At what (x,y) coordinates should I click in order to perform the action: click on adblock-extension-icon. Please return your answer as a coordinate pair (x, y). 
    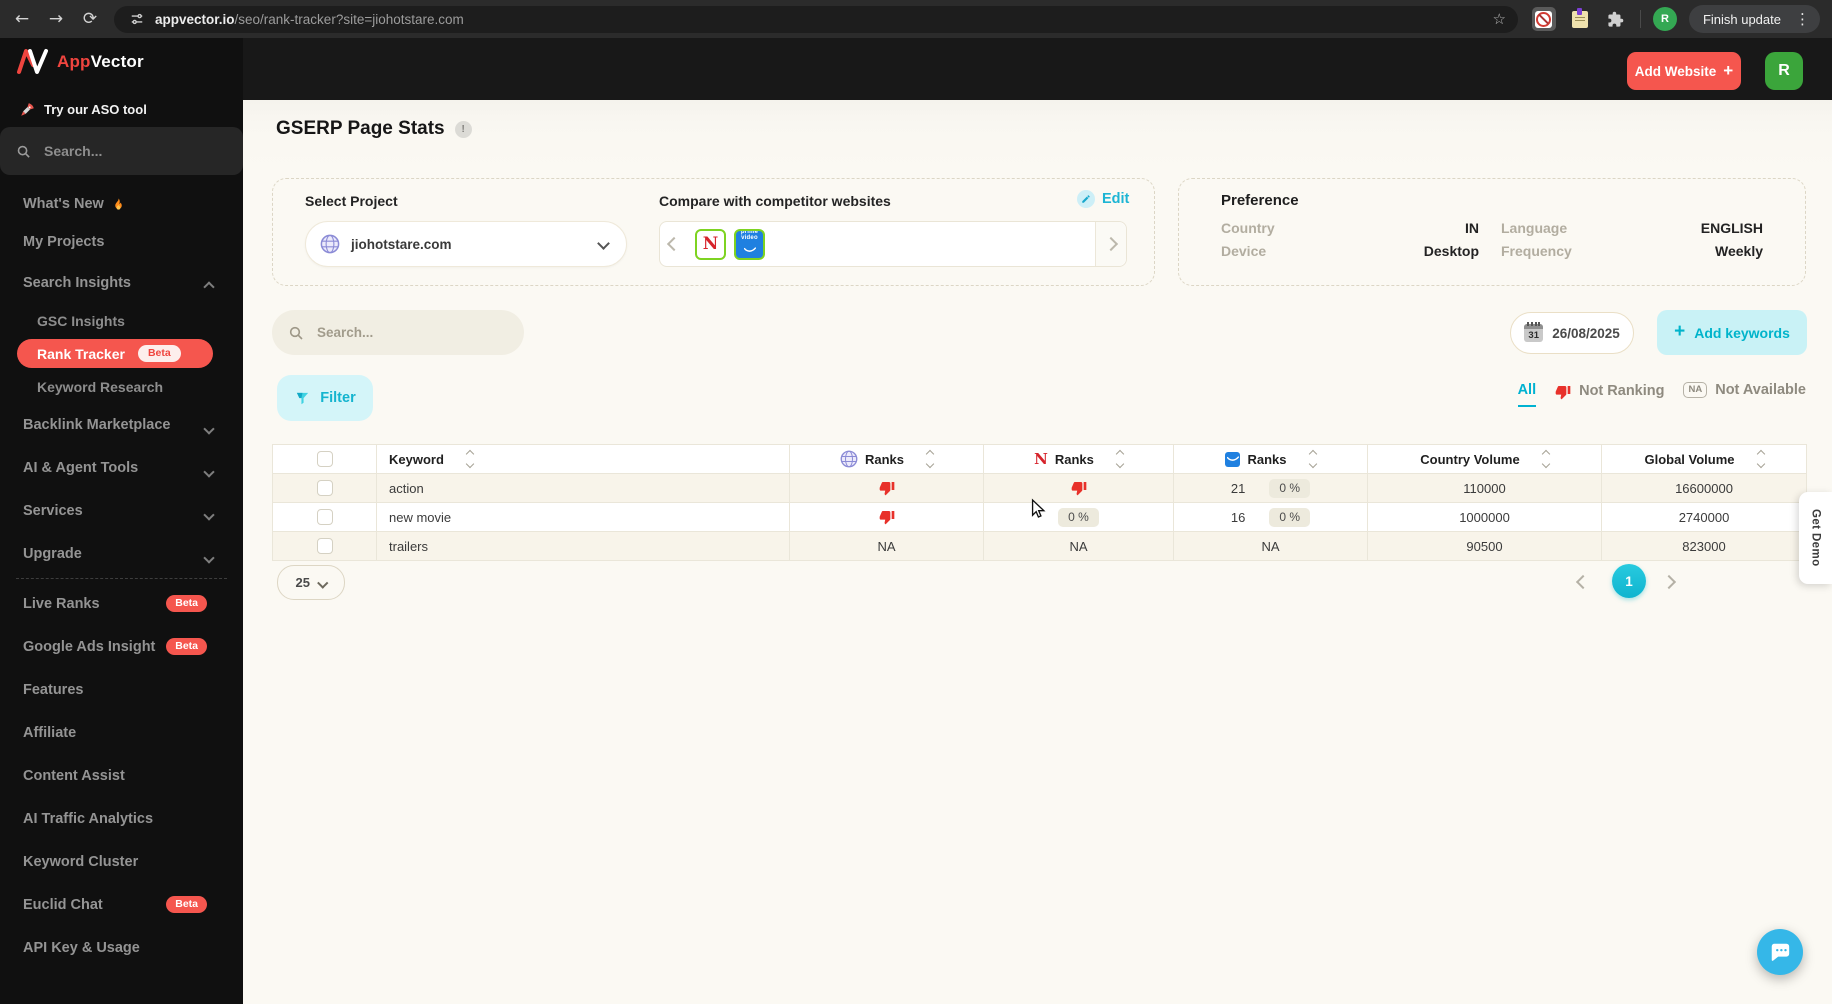
    Looking at the image, I should click on (1543, 19).